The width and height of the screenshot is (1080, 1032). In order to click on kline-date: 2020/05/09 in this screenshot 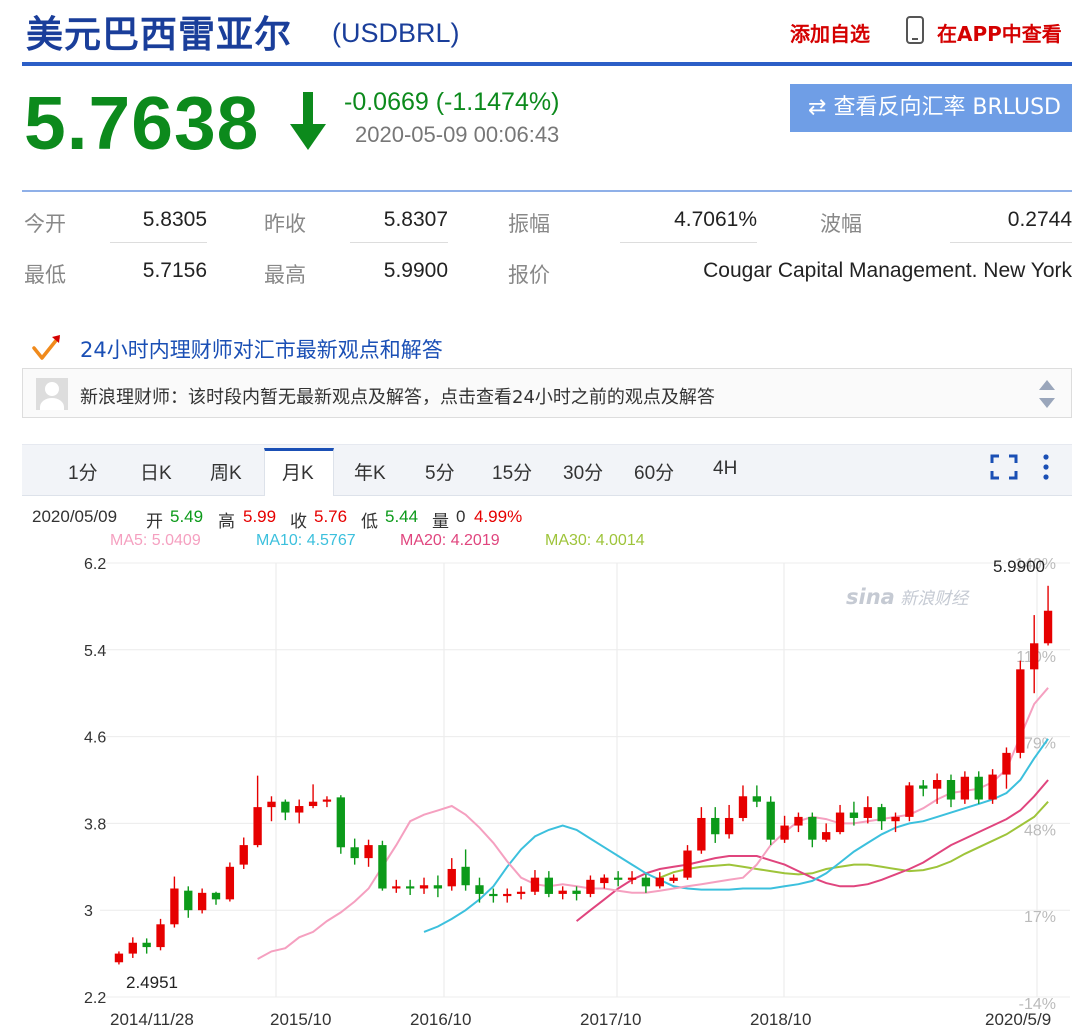, I will do `click(75, 516)`.